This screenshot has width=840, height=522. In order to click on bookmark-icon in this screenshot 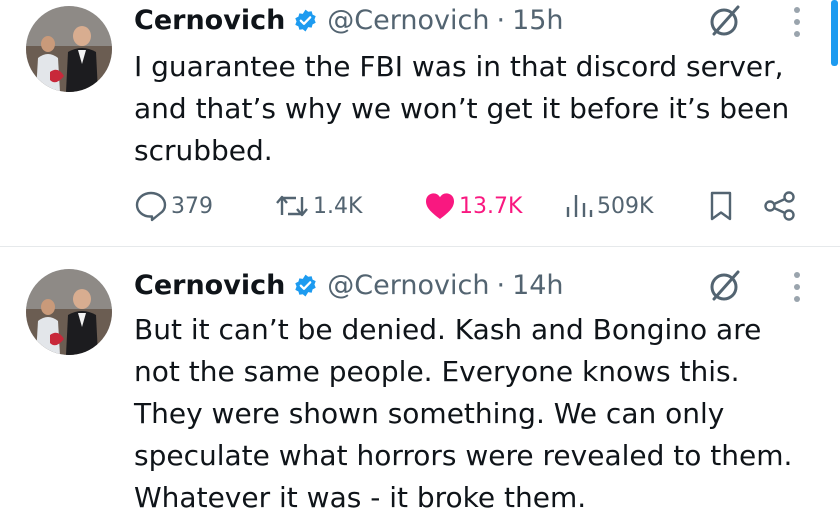, I will do `click(721, 206)`.